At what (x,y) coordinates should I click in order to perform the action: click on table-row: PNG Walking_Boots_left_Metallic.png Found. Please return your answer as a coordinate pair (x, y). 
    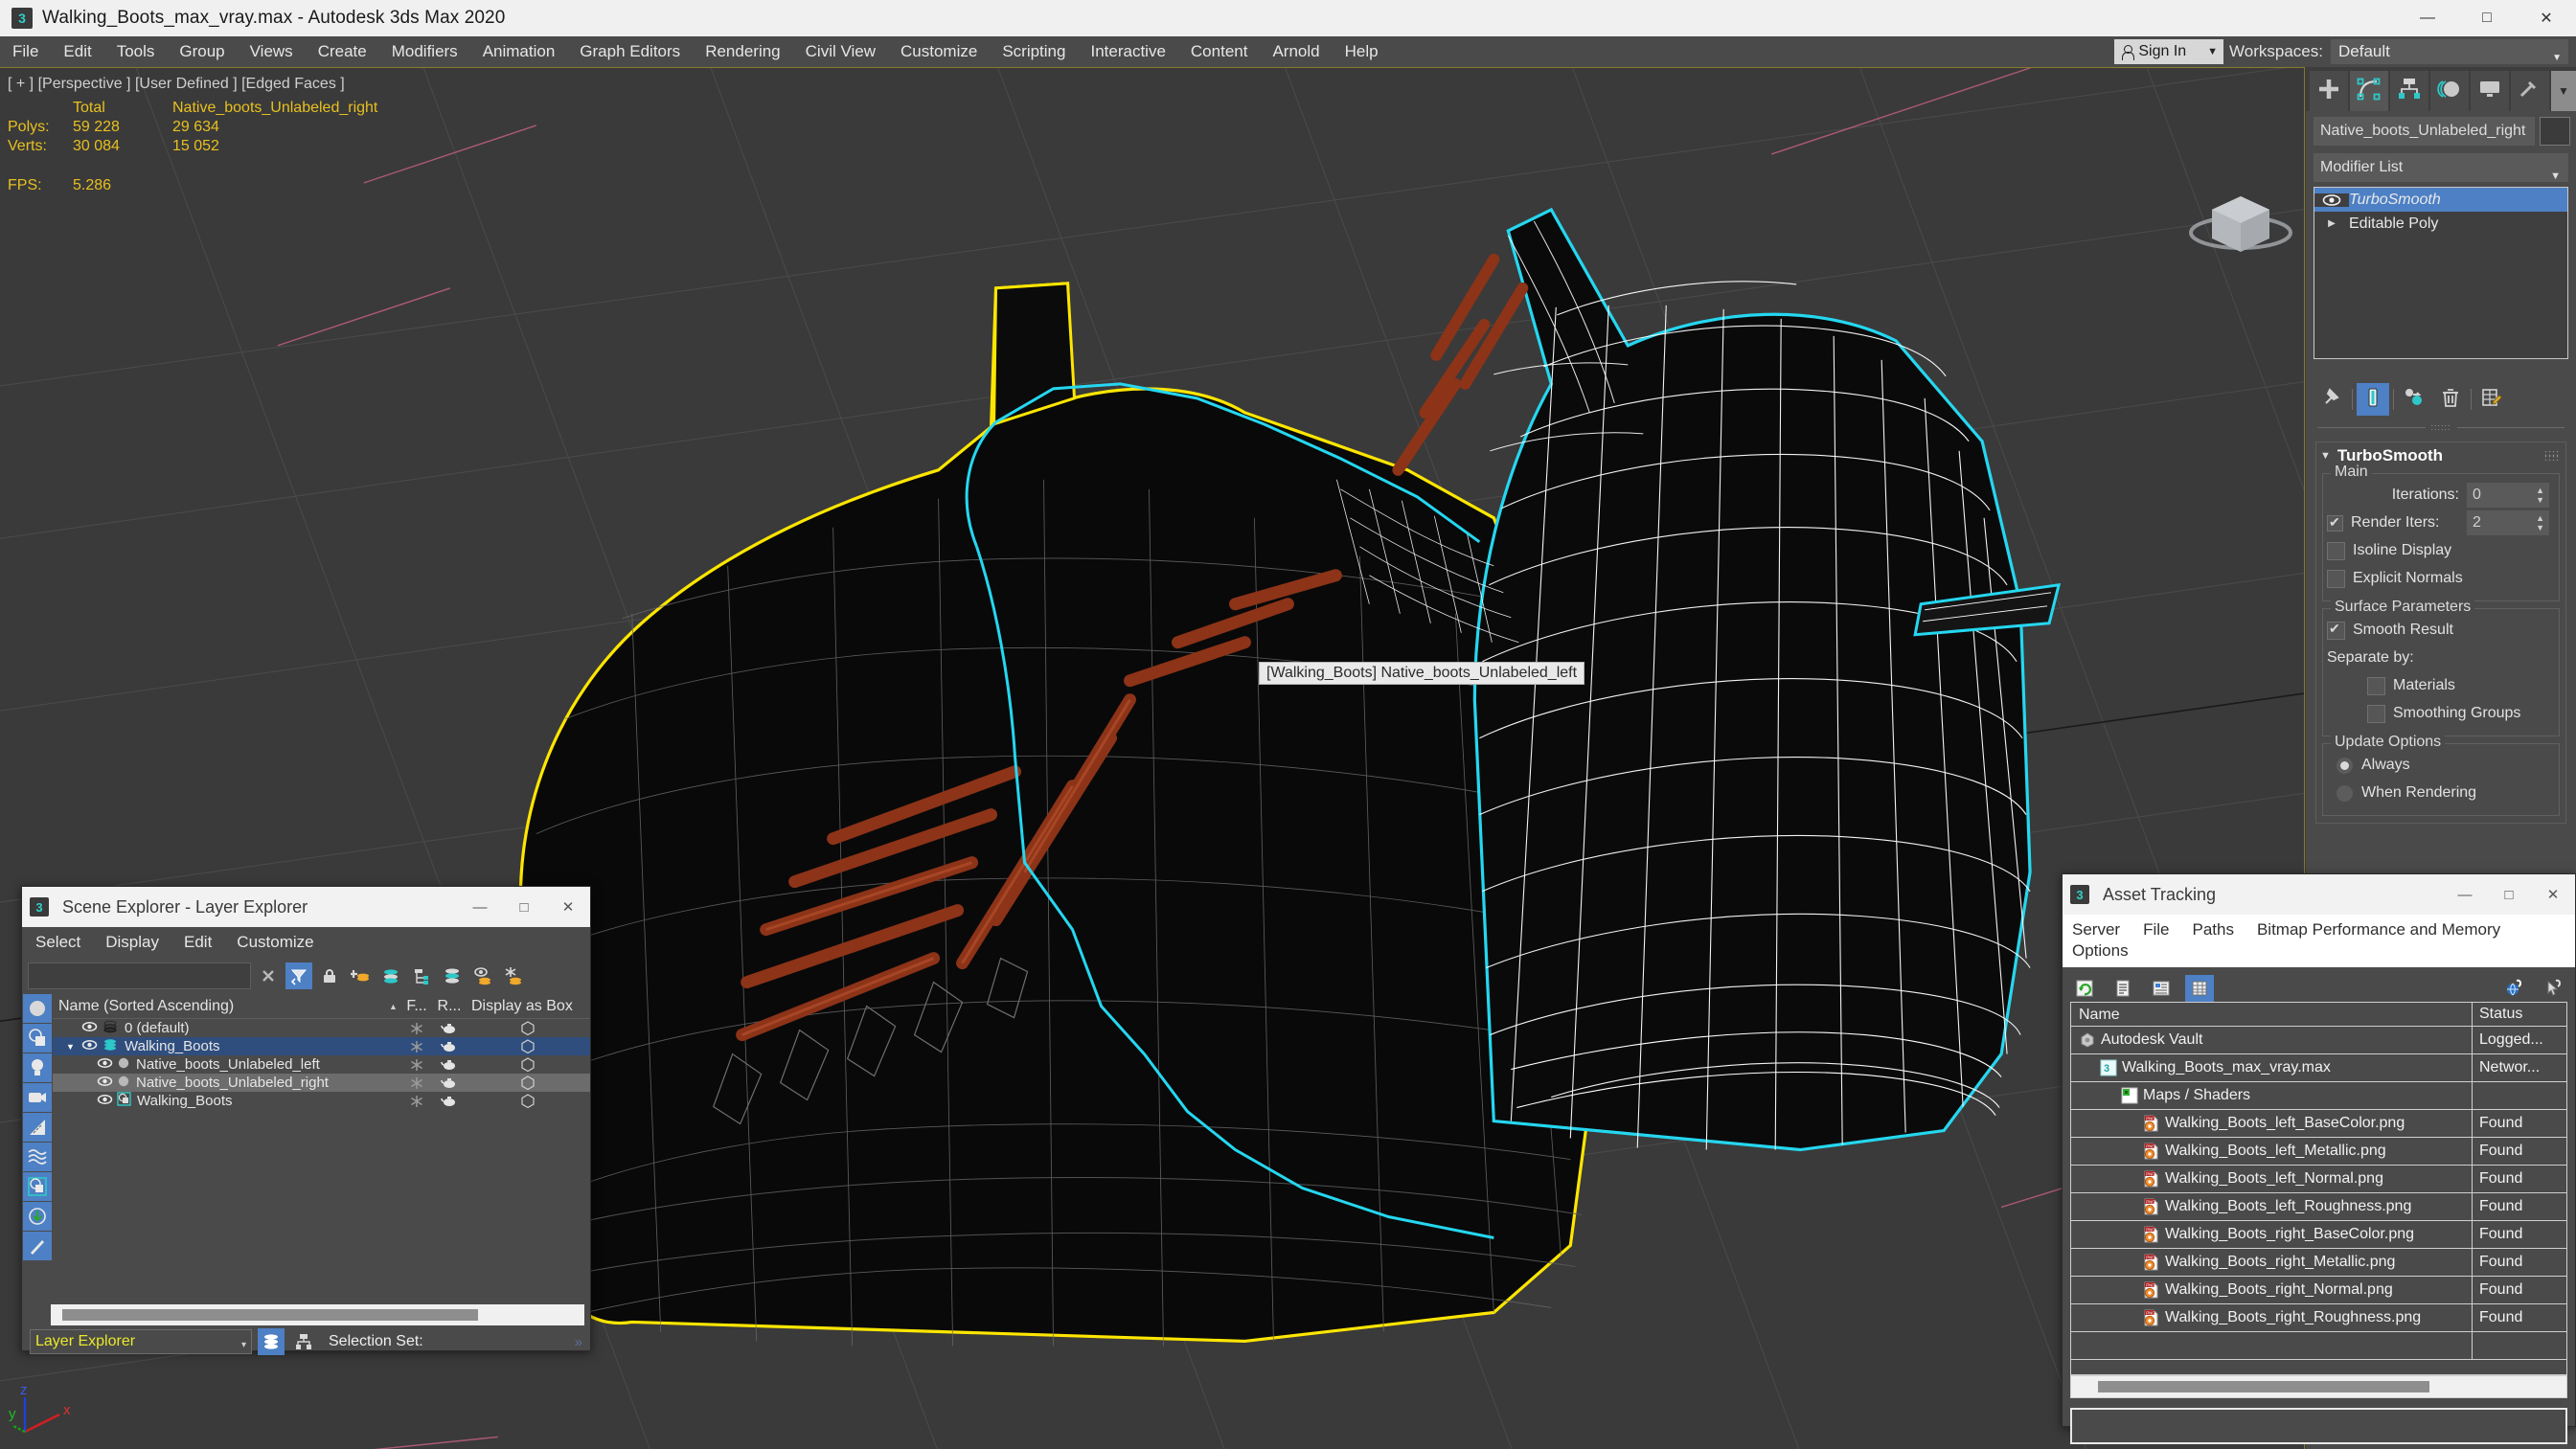
    Looking at the image, I should click on (2319, 1151).